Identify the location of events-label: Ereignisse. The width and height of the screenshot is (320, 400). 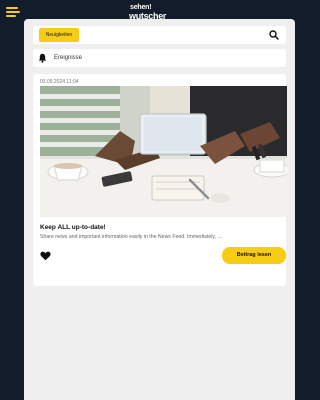
(68, 58).